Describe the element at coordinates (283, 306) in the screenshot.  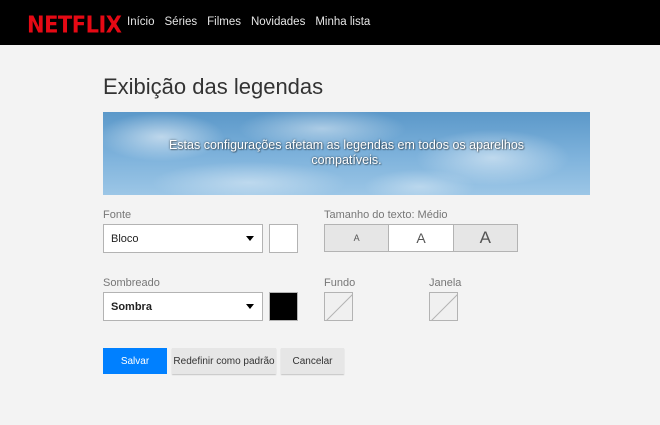
I see `shadow-color-swatch` at that location.